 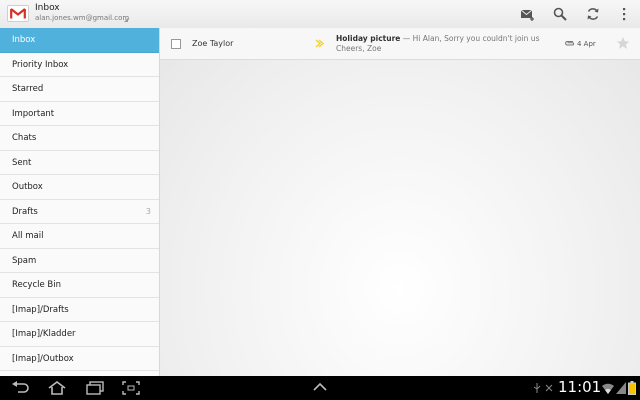 I want to click on sidebar-item-all-mail: All mail, so click(x=79, y=236).